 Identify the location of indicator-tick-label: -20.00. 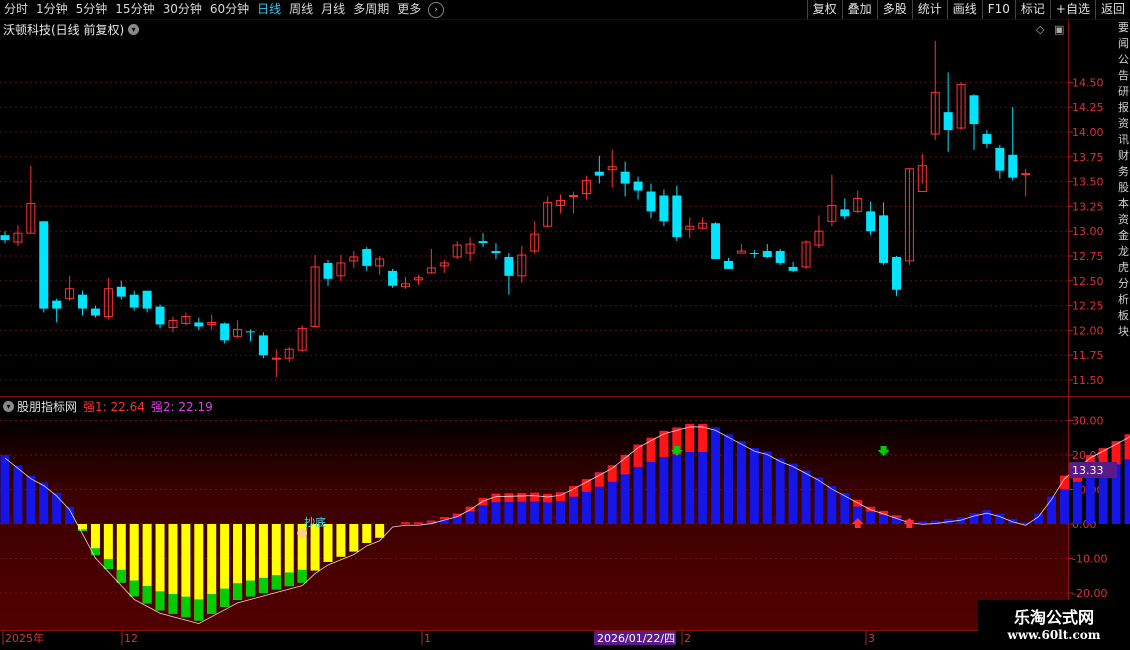
(1089, 593).